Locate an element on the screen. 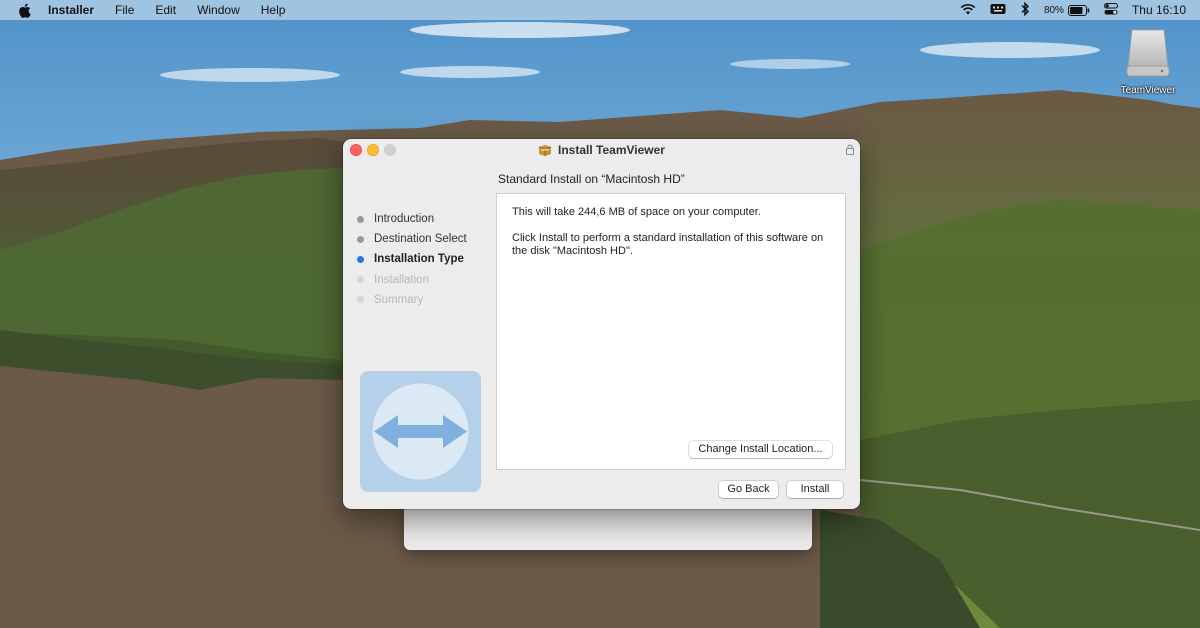 This screenshot has width=1200, height=628. teamviewer-arrows-icon is located at coordinates (420, 431).